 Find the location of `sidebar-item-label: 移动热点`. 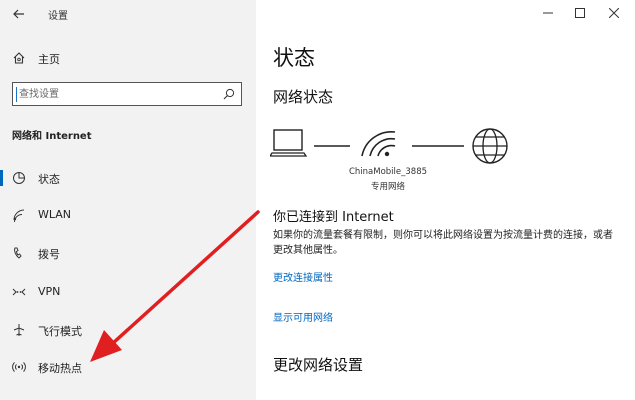

sidebar-item-label: 移动热点 is located at coordinates (60, 368).